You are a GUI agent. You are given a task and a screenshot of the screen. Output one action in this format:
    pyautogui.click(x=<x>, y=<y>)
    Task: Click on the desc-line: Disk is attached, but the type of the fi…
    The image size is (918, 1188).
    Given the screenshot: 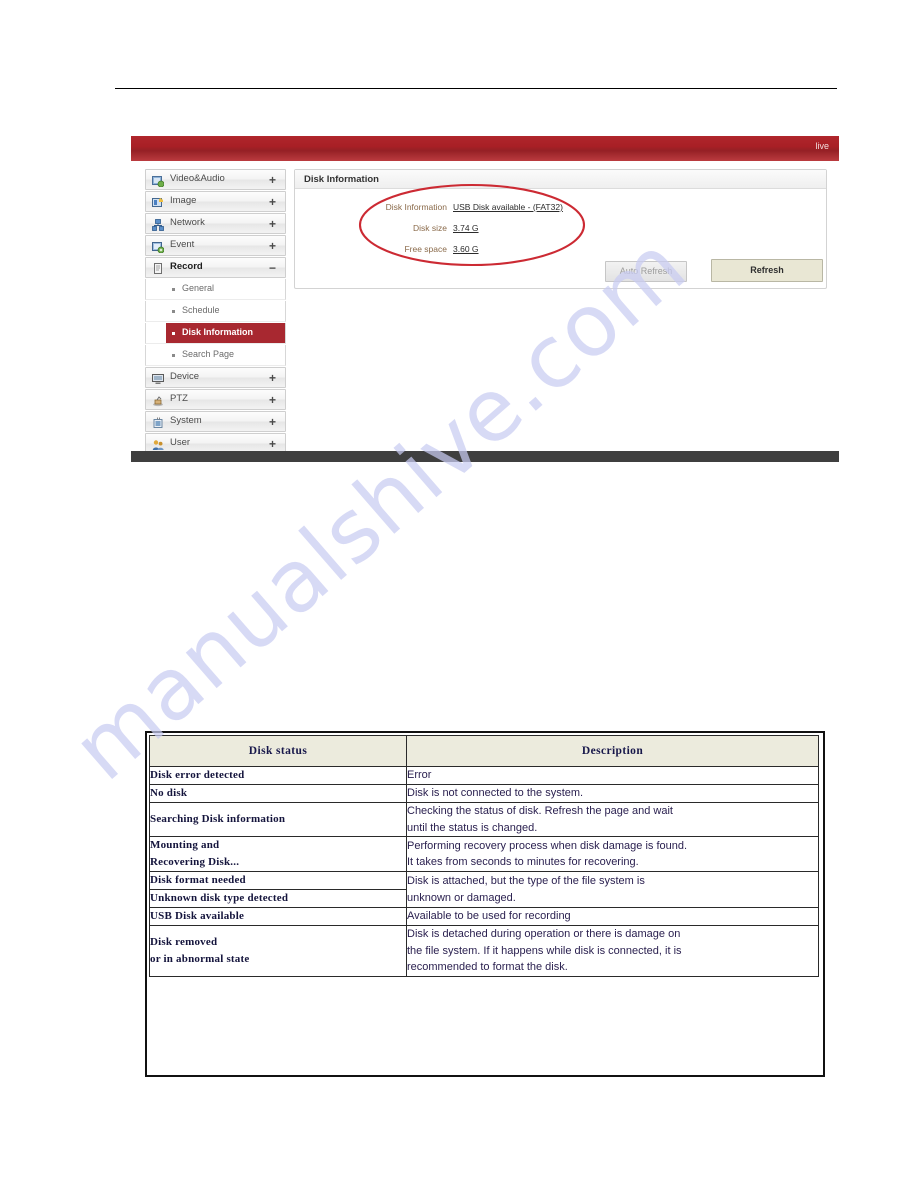 What is the action you would take?
    pyautogui.click(x=526, y=881)
    